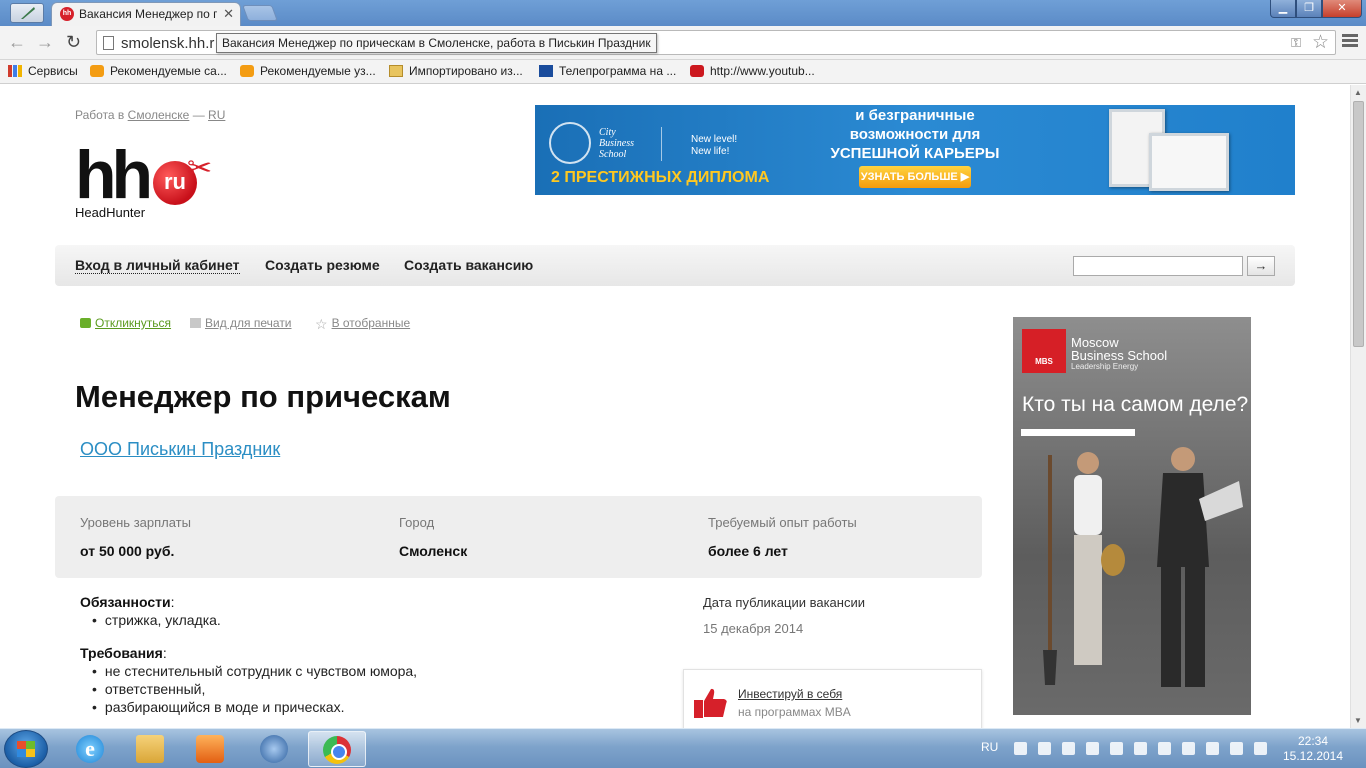 The width and height of the screenshot is (1366, 768). Describe the element at coordinates (180, 449) in the screenshot. I see `company-link: ООО Писькин Праздник` at that location.